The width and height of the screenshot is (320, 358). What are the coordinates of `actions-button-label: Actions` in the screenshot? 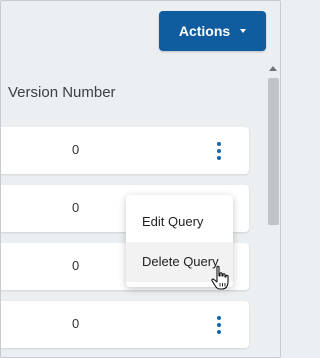 It's located at (204, 31).